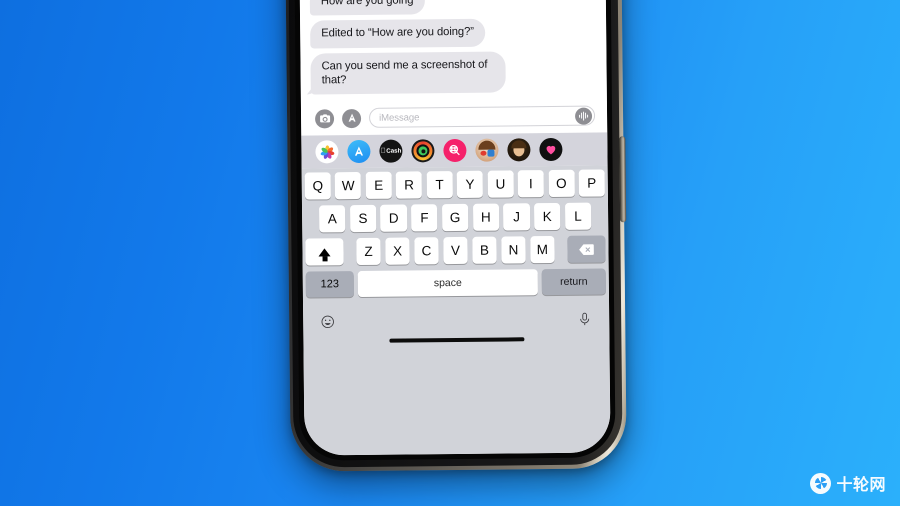 The width and height of the screenshot is (900, 506). I want to click on key-e: E, so click(378, 185).